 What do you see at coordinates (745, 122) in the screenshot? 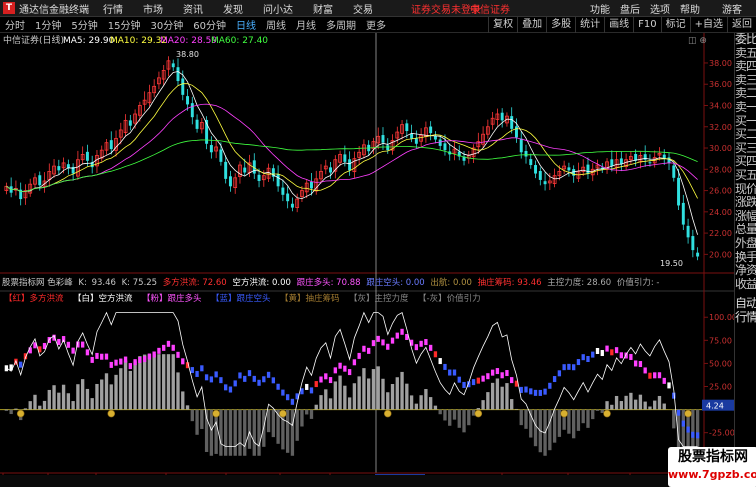
I see `quote-buy1: 买一` at bounding box center [745, 122].